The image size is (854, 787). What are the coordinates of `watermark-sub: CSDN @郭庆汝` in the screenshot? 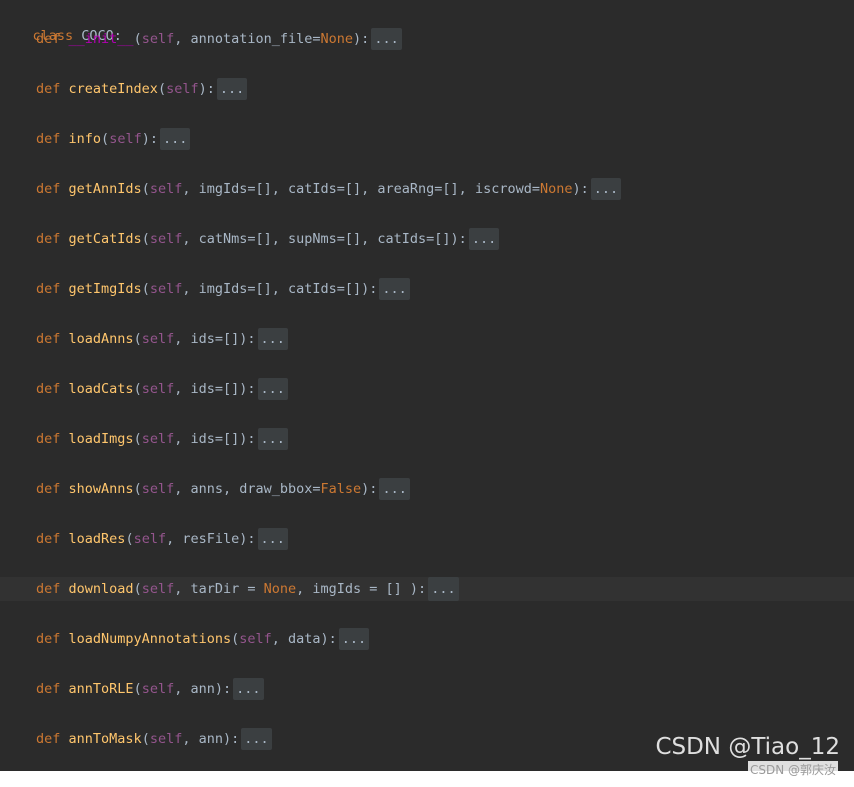 It's located at (792, 769).